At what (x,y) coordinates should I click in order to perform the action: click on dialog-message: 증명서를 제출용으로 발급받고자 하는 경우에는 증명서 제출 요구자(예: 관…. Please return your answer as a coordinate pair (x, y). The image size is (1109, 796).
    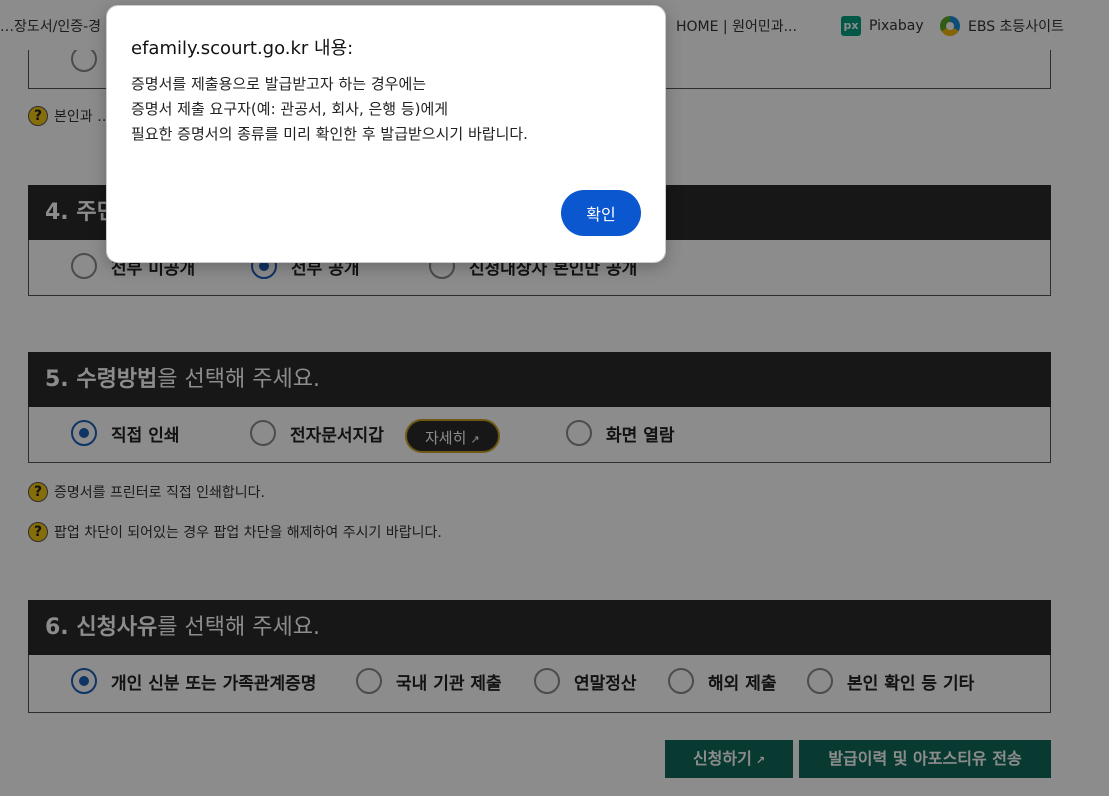
    Looking at the image, I should click on (329, 109).